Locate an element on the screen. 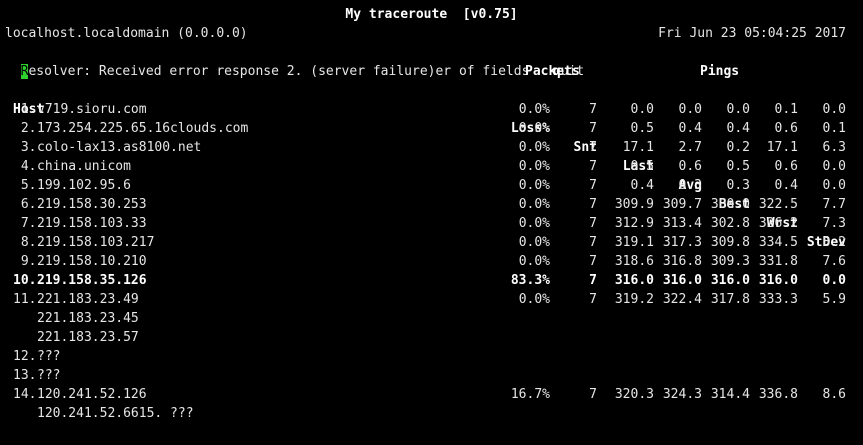 This screenshot has height=445, width=863. hop-last: 318.6 is located at coordinates (634, 261).